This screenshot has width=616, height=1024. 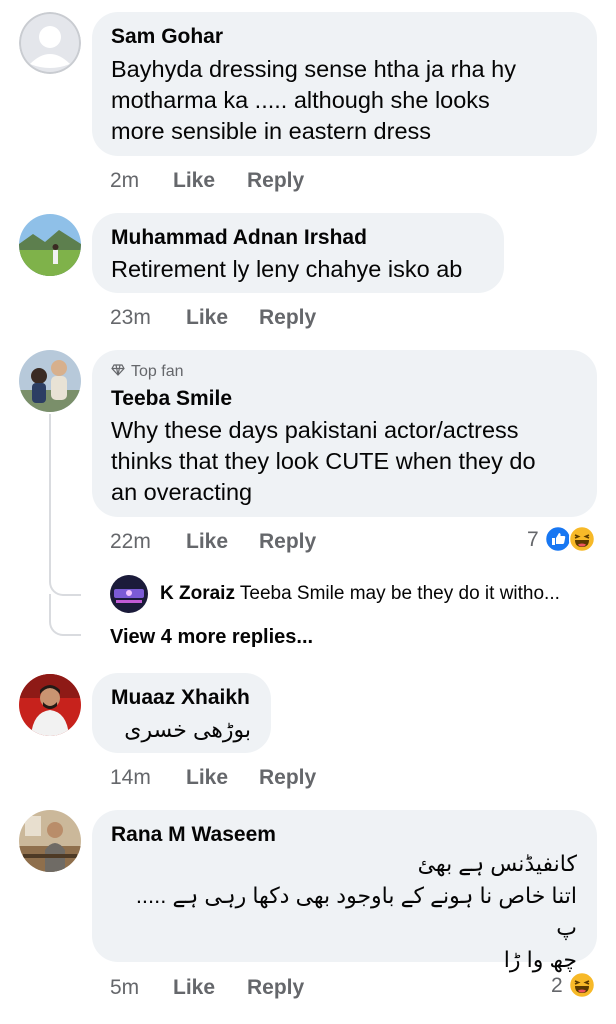 What do you see at coordinates (130, 542) in the screenshot?
I see `comment-time: 22m` at bounding box center [130, 542].